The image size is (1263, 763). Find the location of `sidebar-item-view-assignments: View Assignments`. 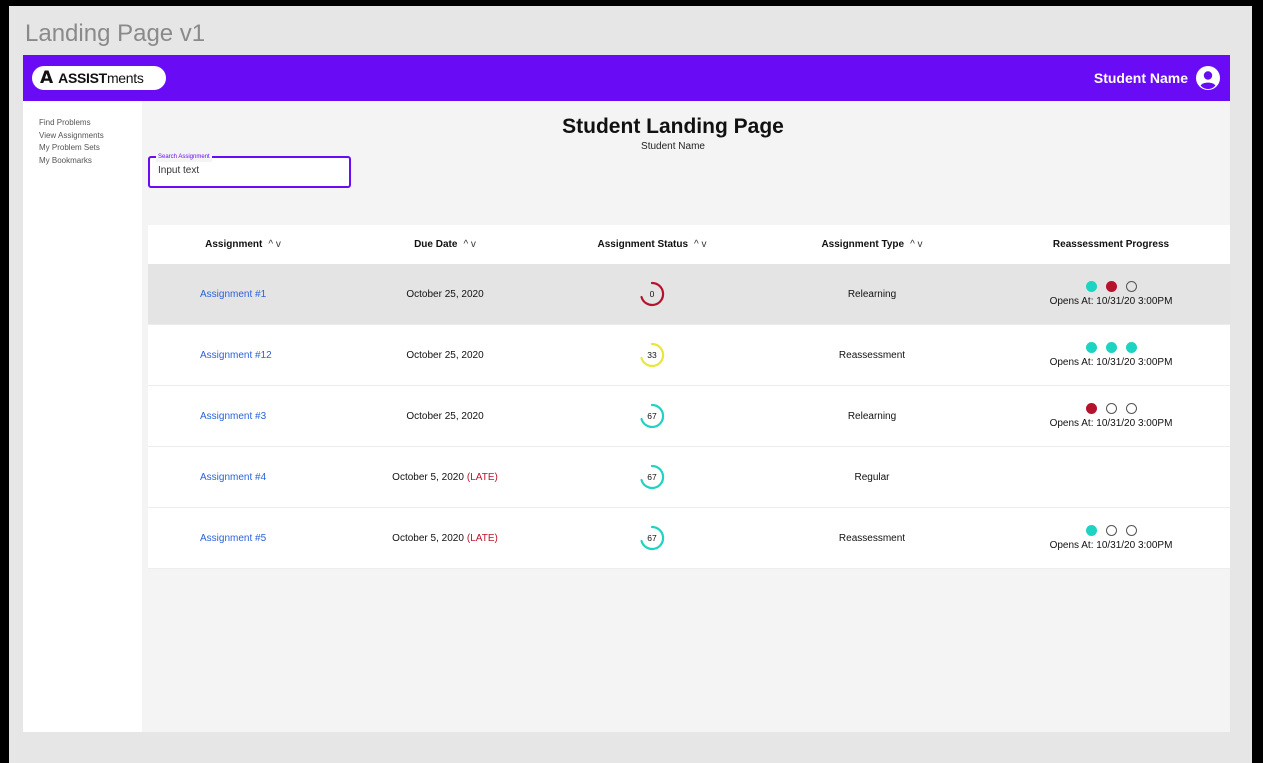

sidebar-item-view-assignments: View Assignments is located at coordinates (82, 136).